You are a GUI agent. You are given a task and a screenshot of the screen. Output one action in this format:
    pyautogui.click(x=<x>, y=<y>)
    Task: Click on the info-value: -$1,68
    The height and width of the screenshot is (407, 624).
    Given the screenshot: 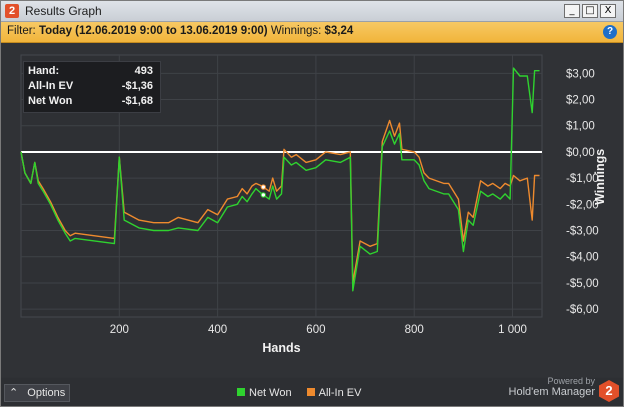 What is the action you would take?
    pyautogui.click(x=137, y=101)
    